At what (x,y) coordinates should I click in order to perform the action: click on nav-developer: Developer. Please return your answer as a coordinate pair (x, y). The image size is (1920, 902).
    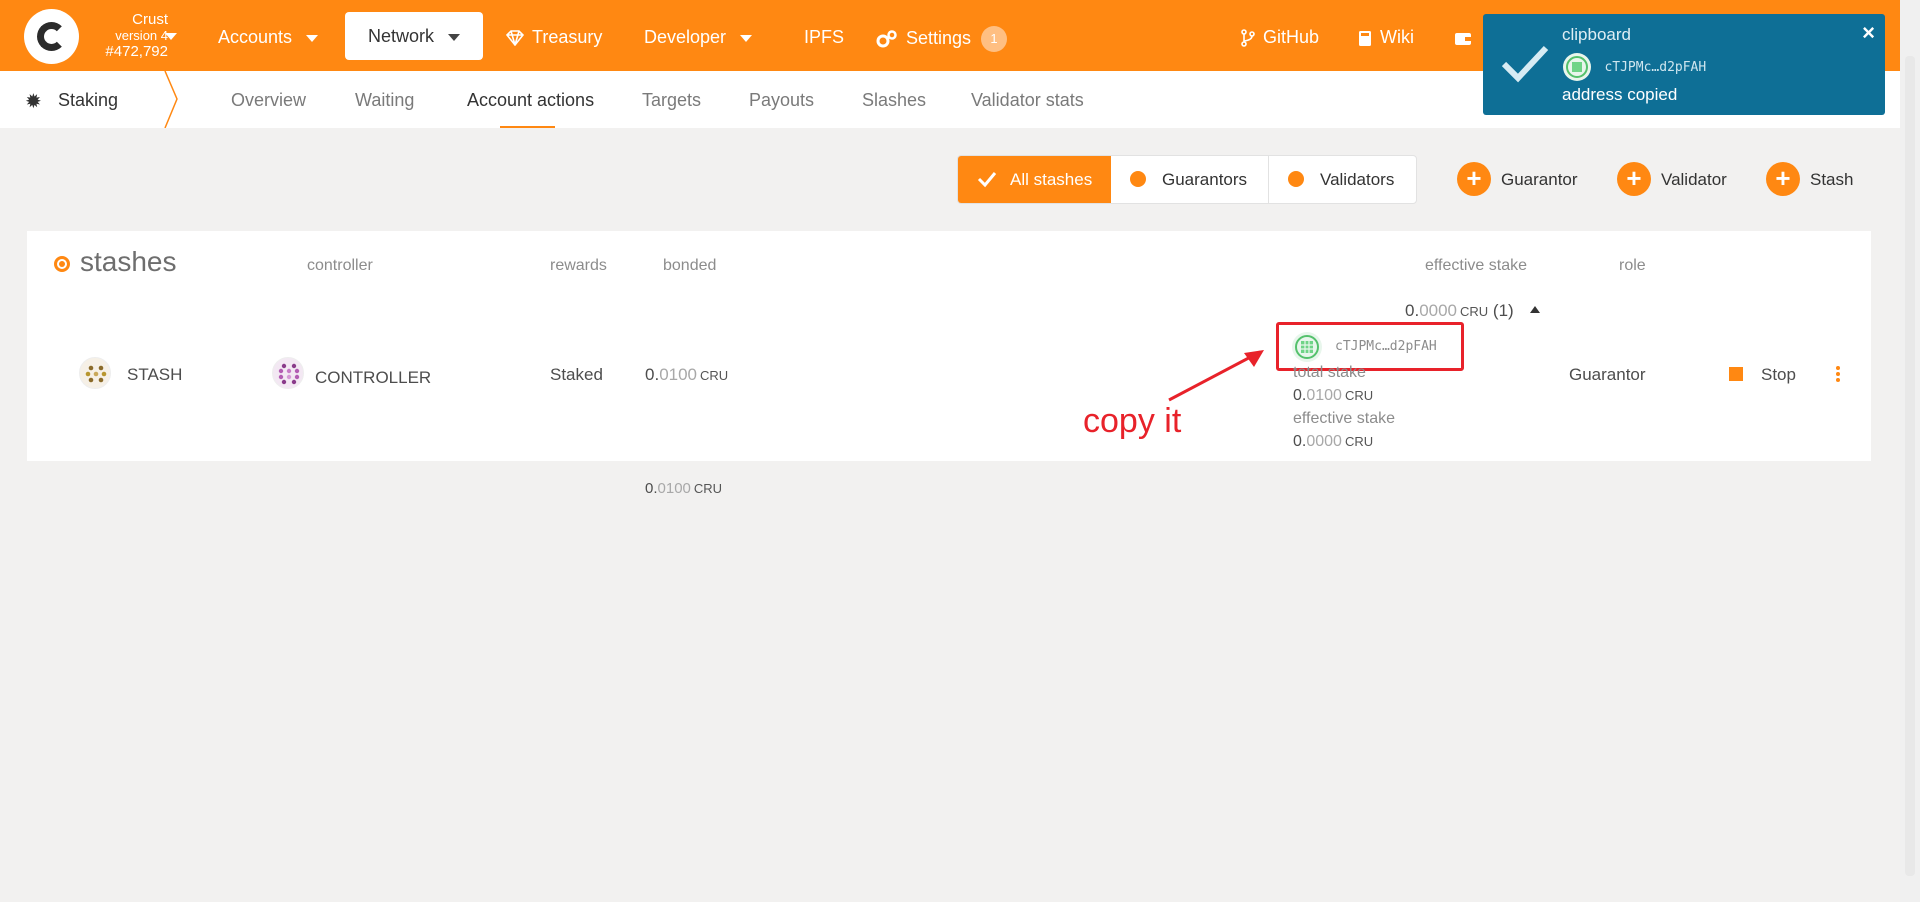
    Looking at the image, I should click on (698, 37).